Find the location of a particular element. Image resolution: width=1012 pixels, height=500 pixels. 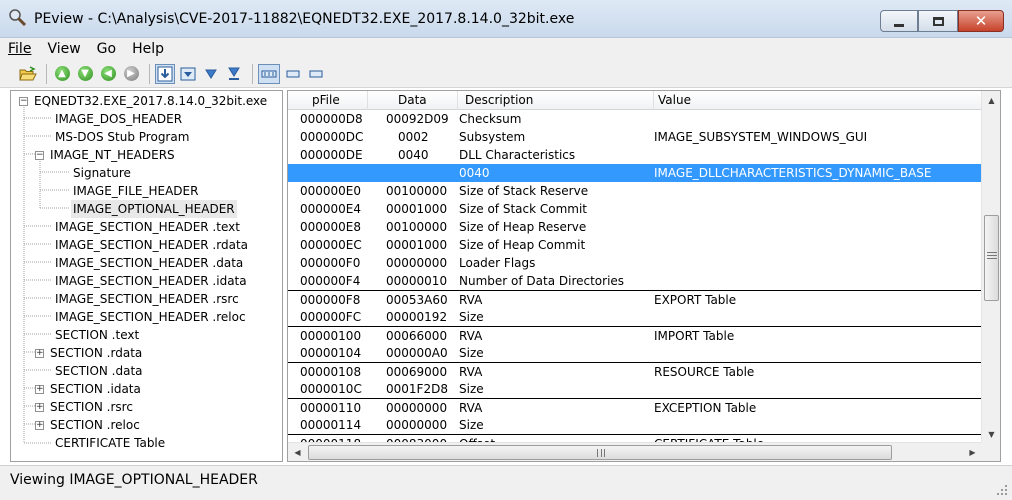

close-button: ✕ is located at coordinates (981, 21).